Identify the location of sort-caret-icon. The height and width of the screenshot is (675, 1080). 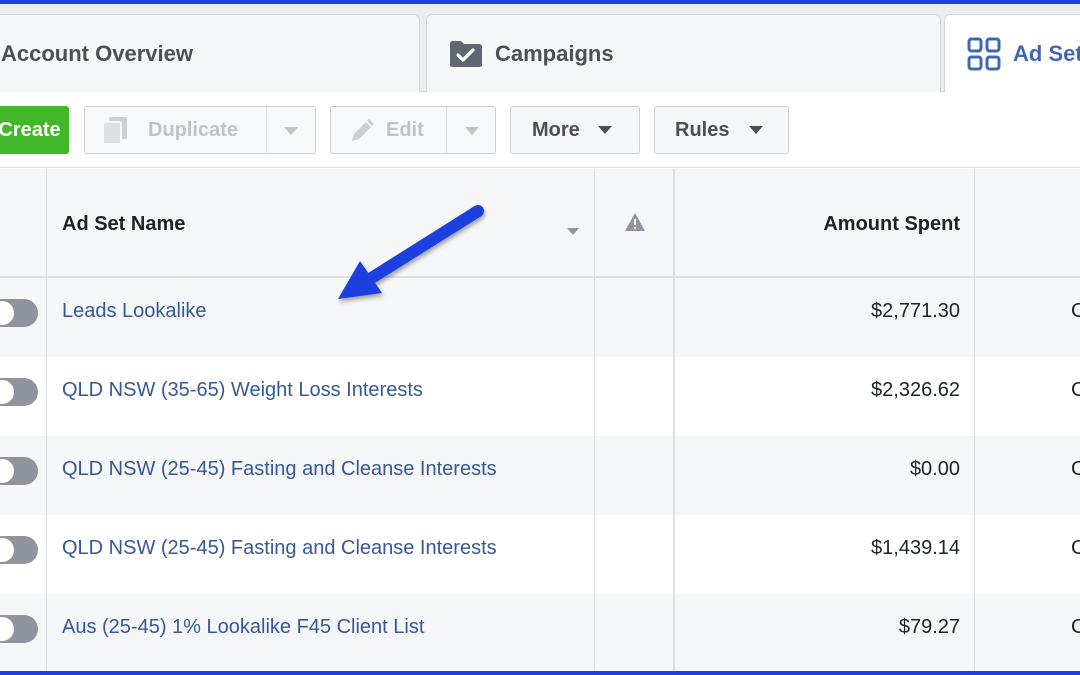
(573, 231).